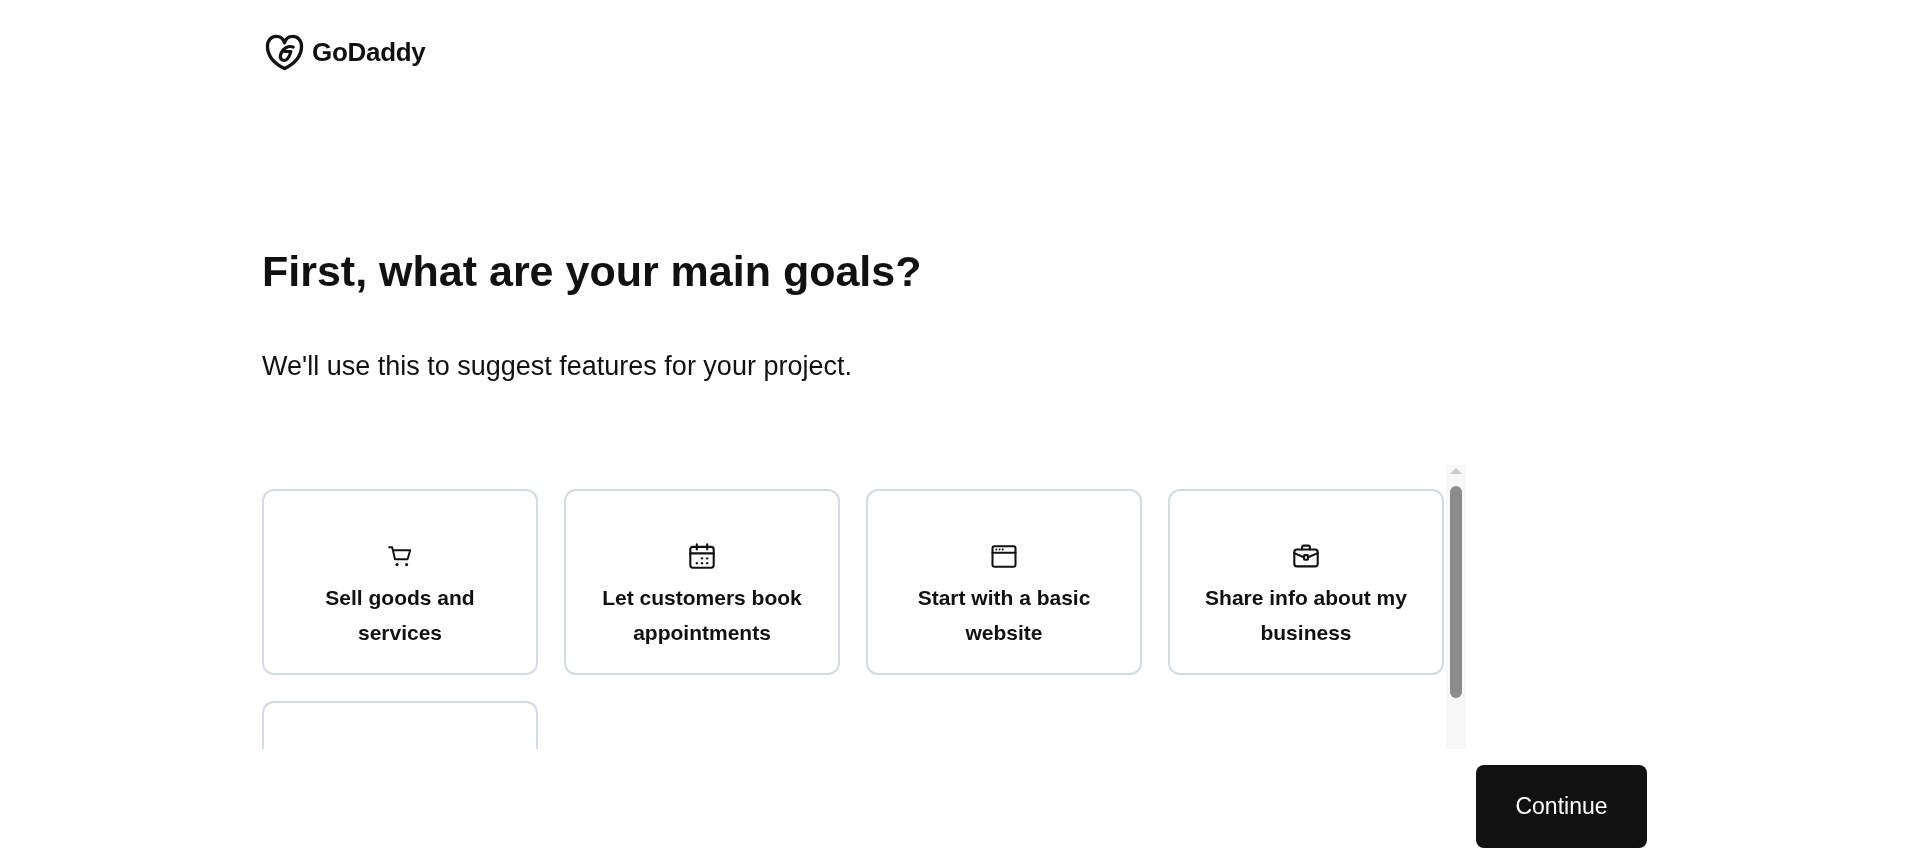 This screenshot has height=862, width=1915. Describe the element at coordinates (284, 52) in the screenshot. I see `heart-logo-icon` at that location.